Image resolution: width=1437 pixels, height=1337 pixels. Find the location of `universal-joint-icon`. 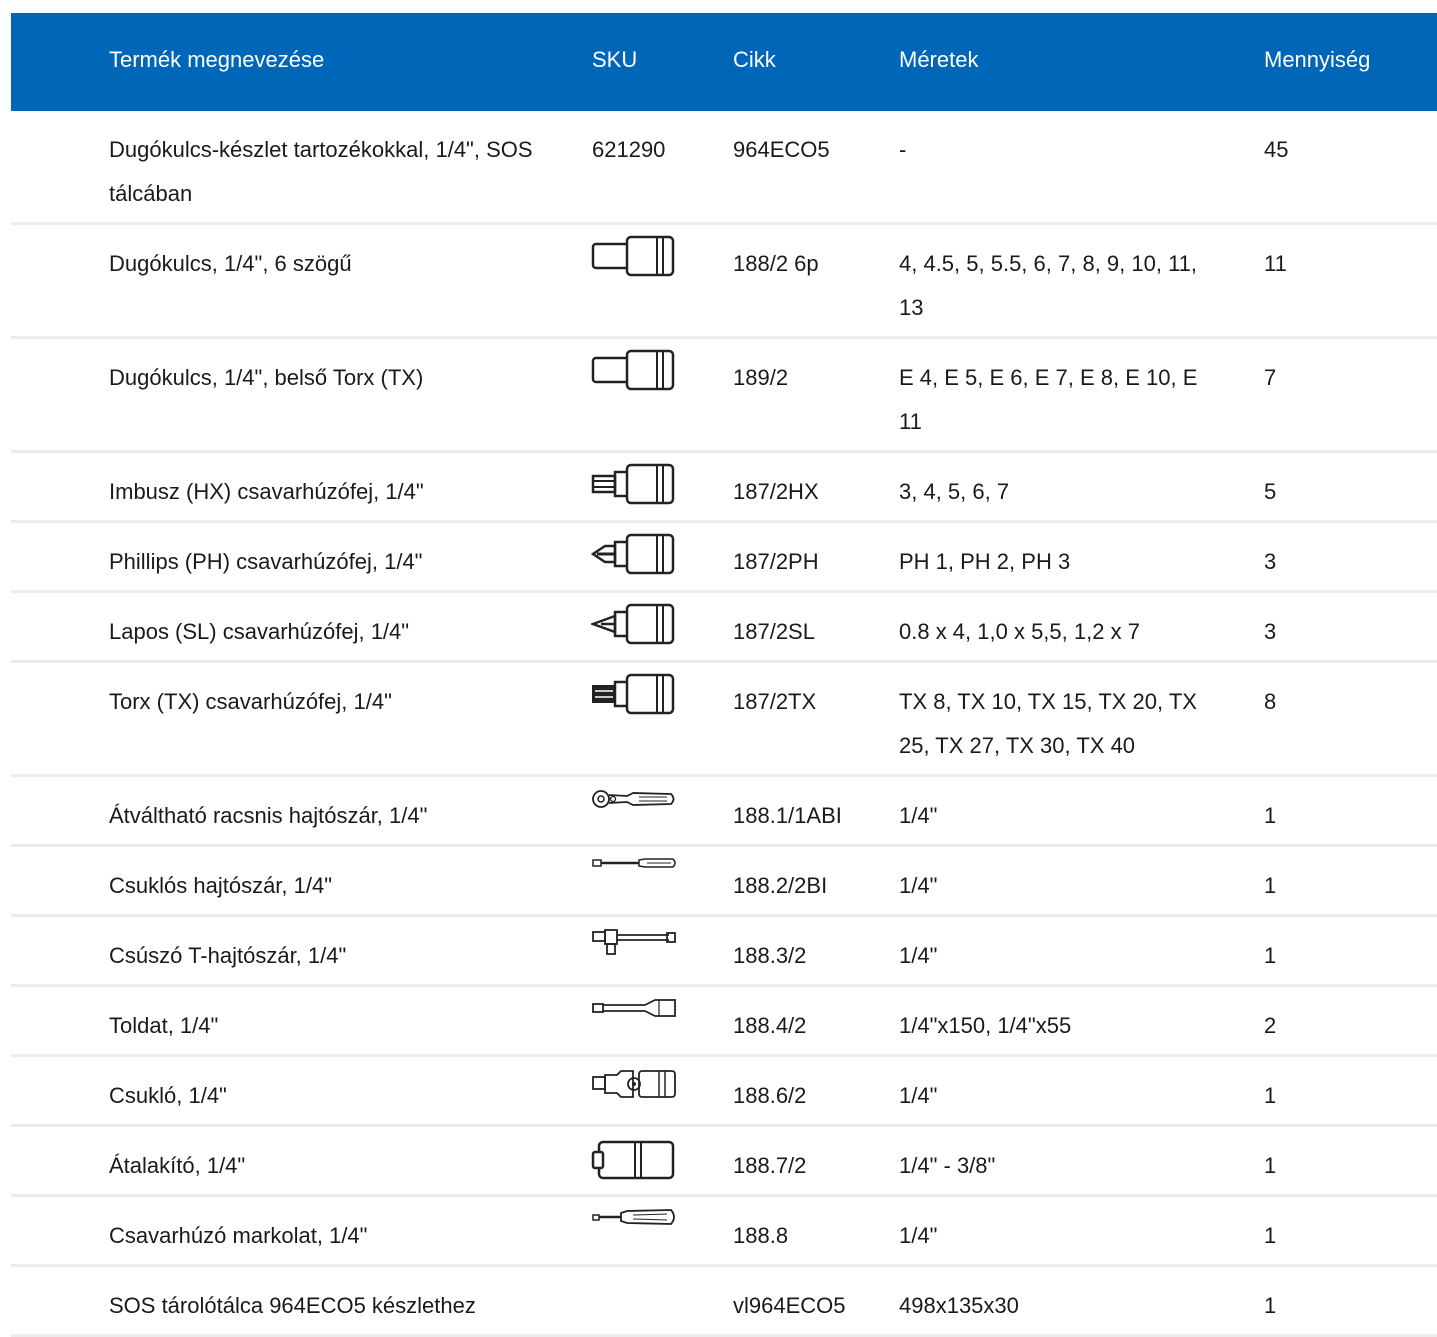

universal-joint-icon is located at coordinates (634, 1084).